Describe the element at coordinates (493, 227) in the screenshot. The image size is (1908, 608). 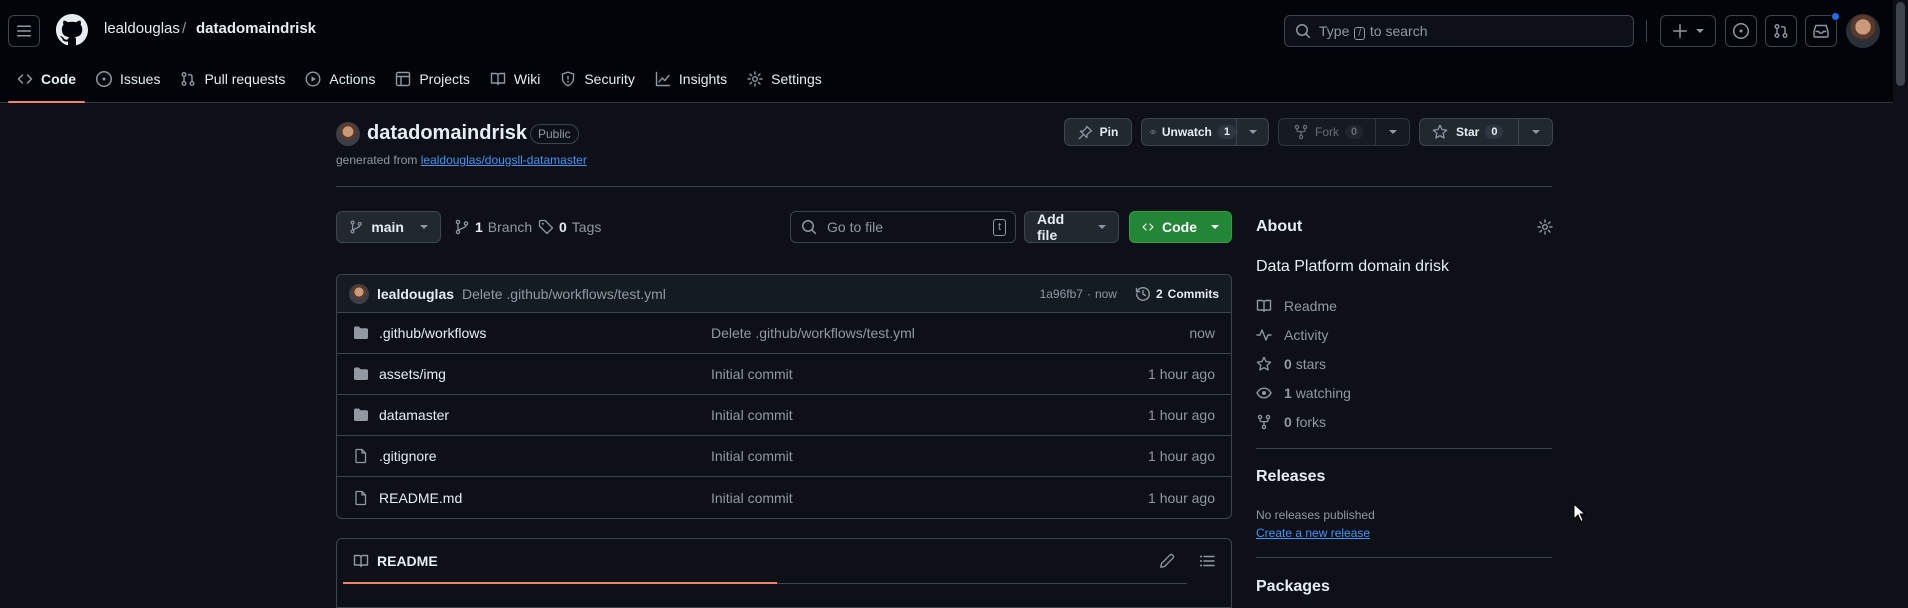
I see `branches-link: 1 Branch` at that location.